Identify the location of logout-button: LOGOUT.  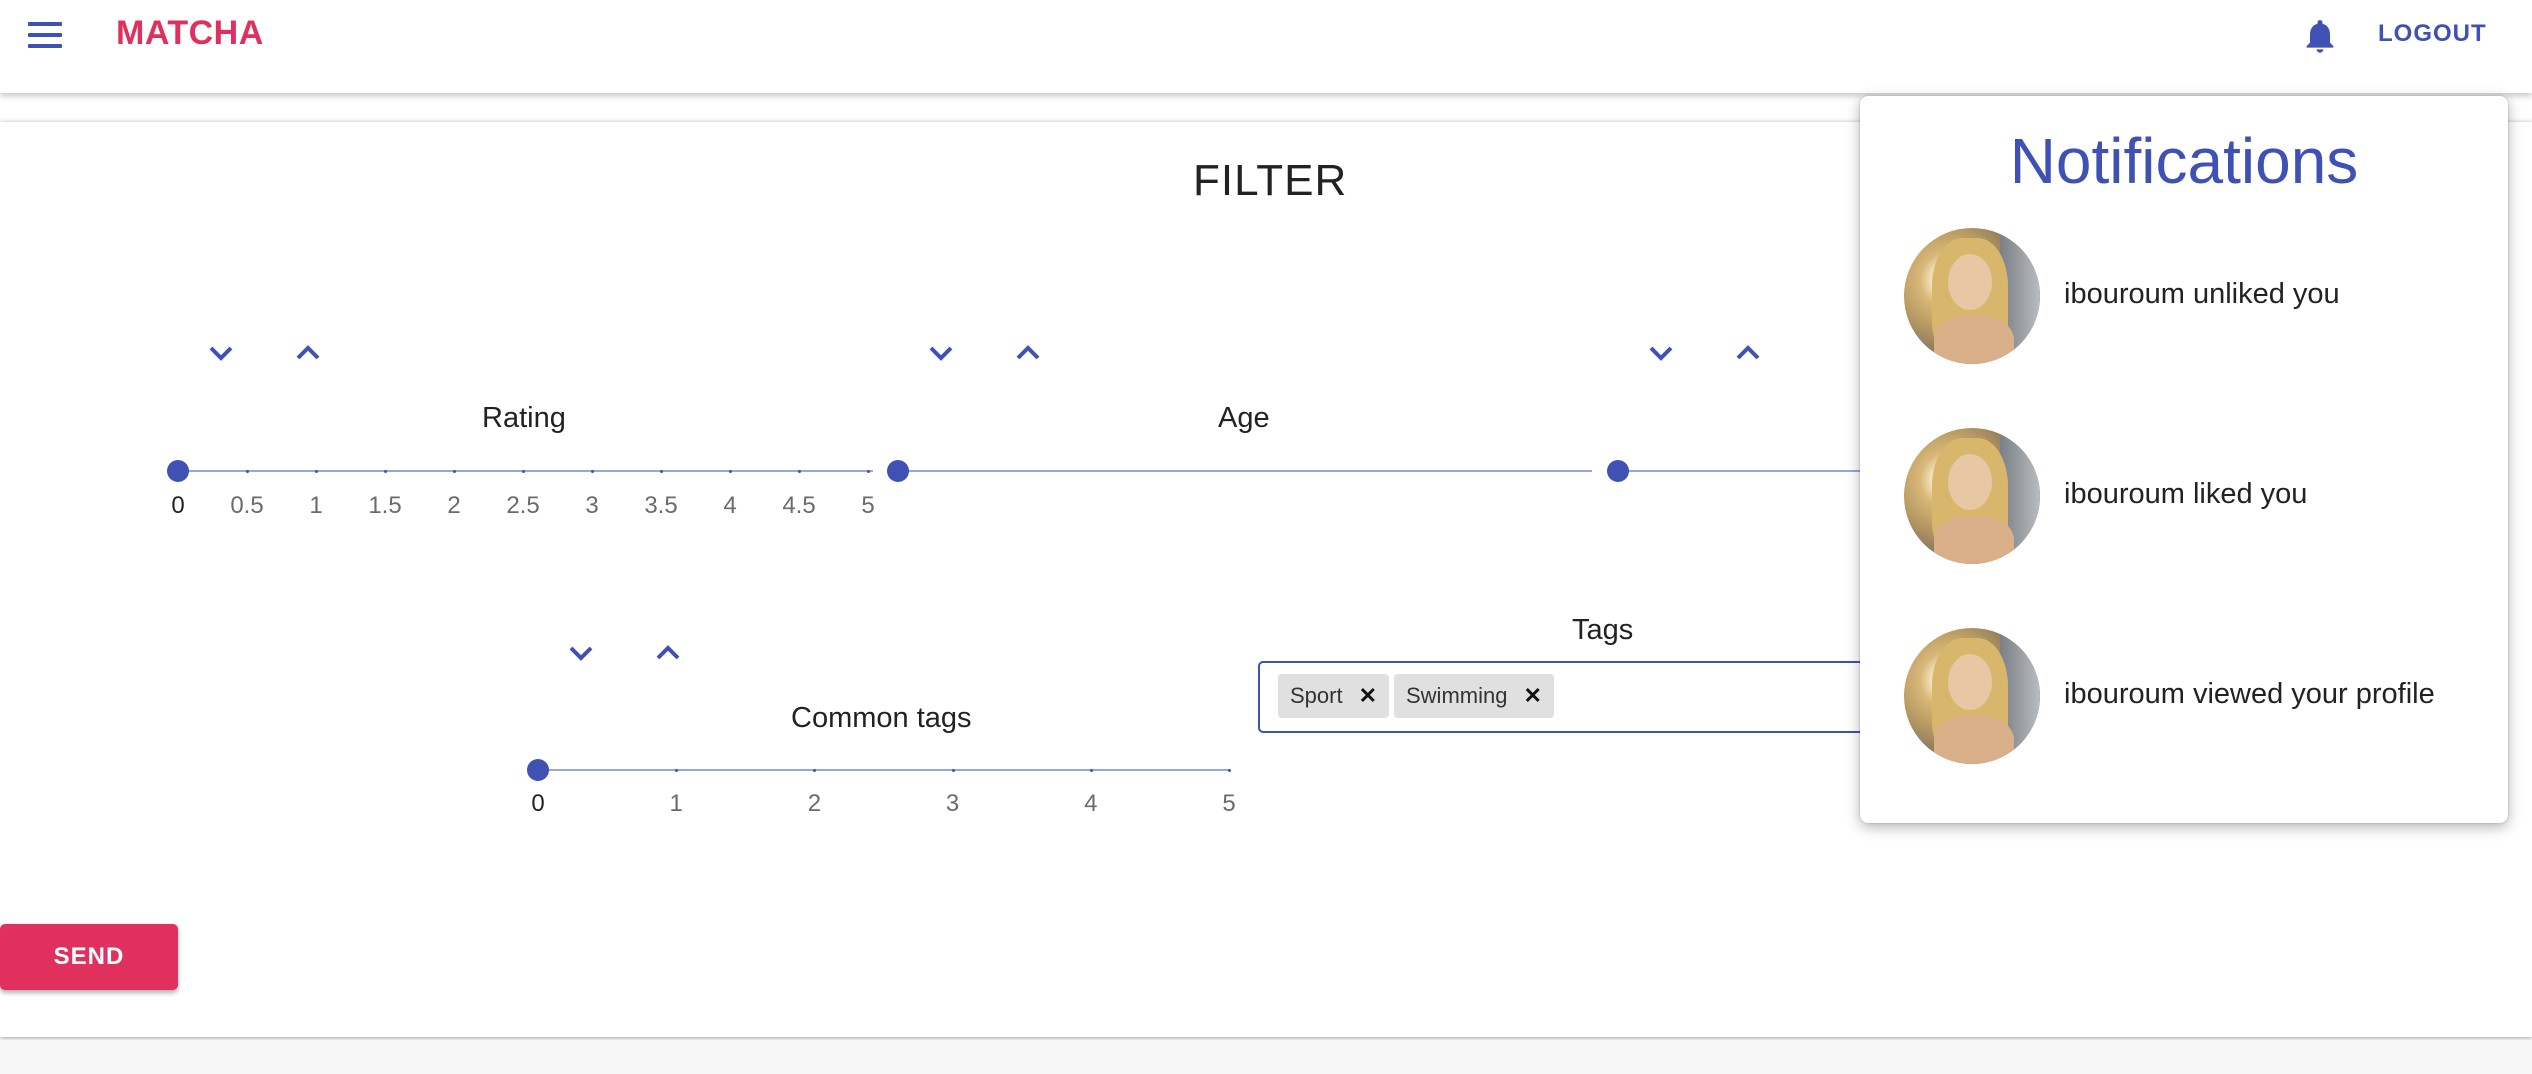
(2432, 34).